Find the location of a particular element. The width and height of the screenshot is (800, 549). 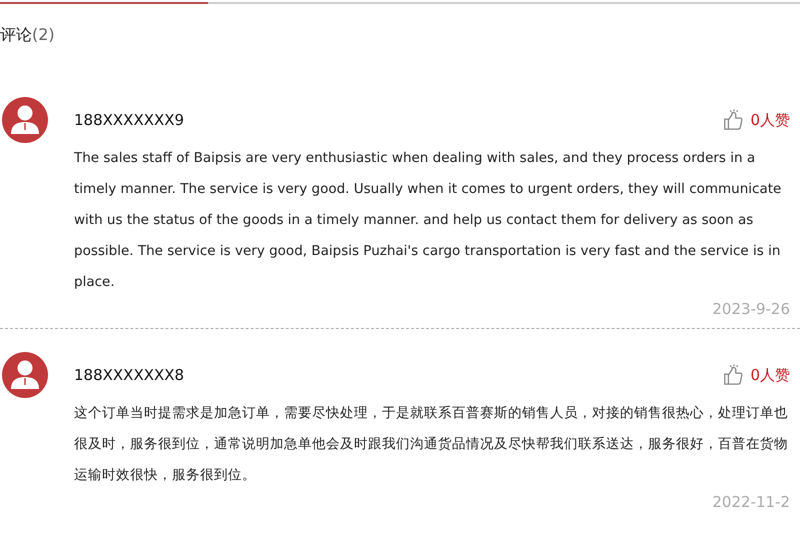

comment-text: 这个订单当时提需求是加急订单，需要尽快处理，于是就联系百普赛斯的销售人员，对接的销售很热心，处理订单也很及时，服务很到位，通常说明加急单他会及时跟我们沟通货品情况及尽快帮我们联系送达，服务很好，百普在货物运输时效很快，服务很到位。 is located at coordinates (431, 444).